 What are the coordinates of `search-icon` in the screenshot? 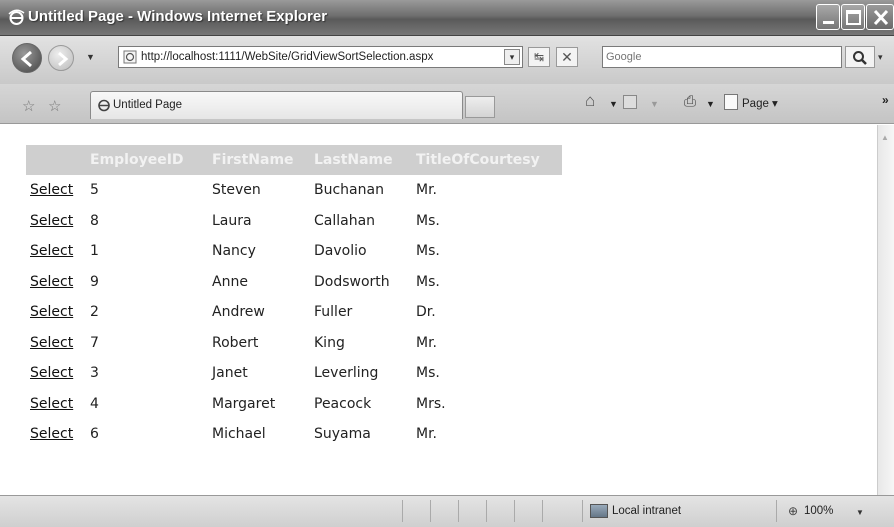 It's located at (860, 58).